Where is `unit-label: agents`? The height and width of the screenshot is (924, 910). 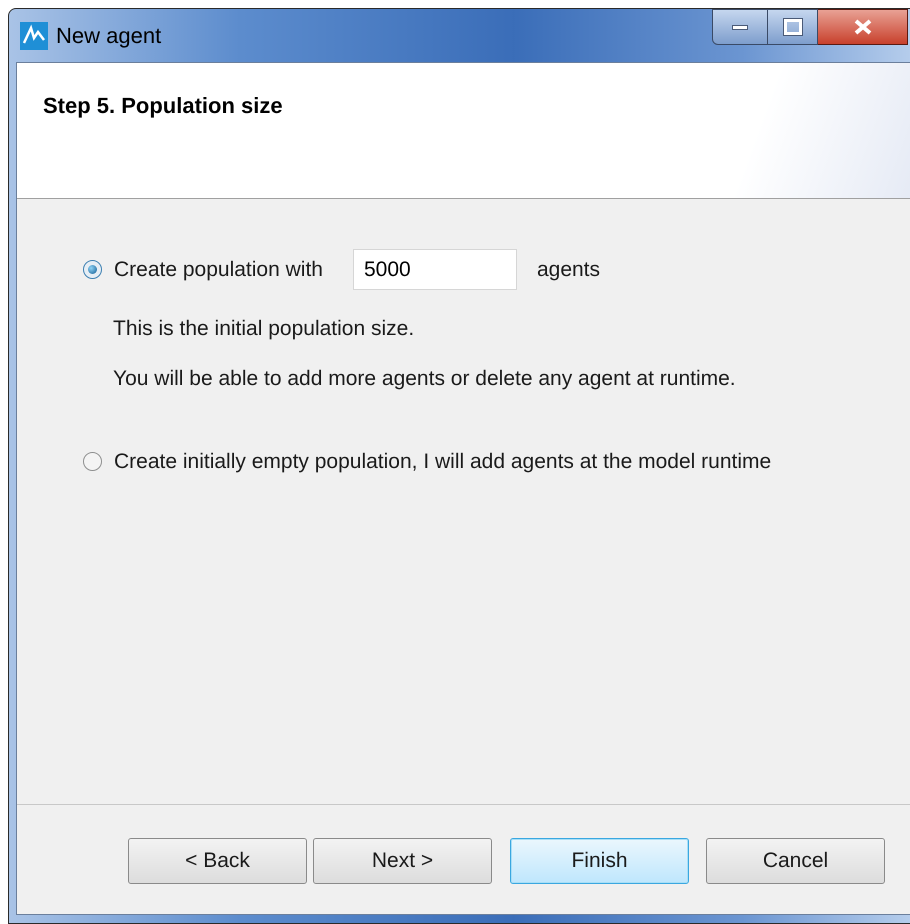 unit-label: agents is located at coordinates (568, 269).